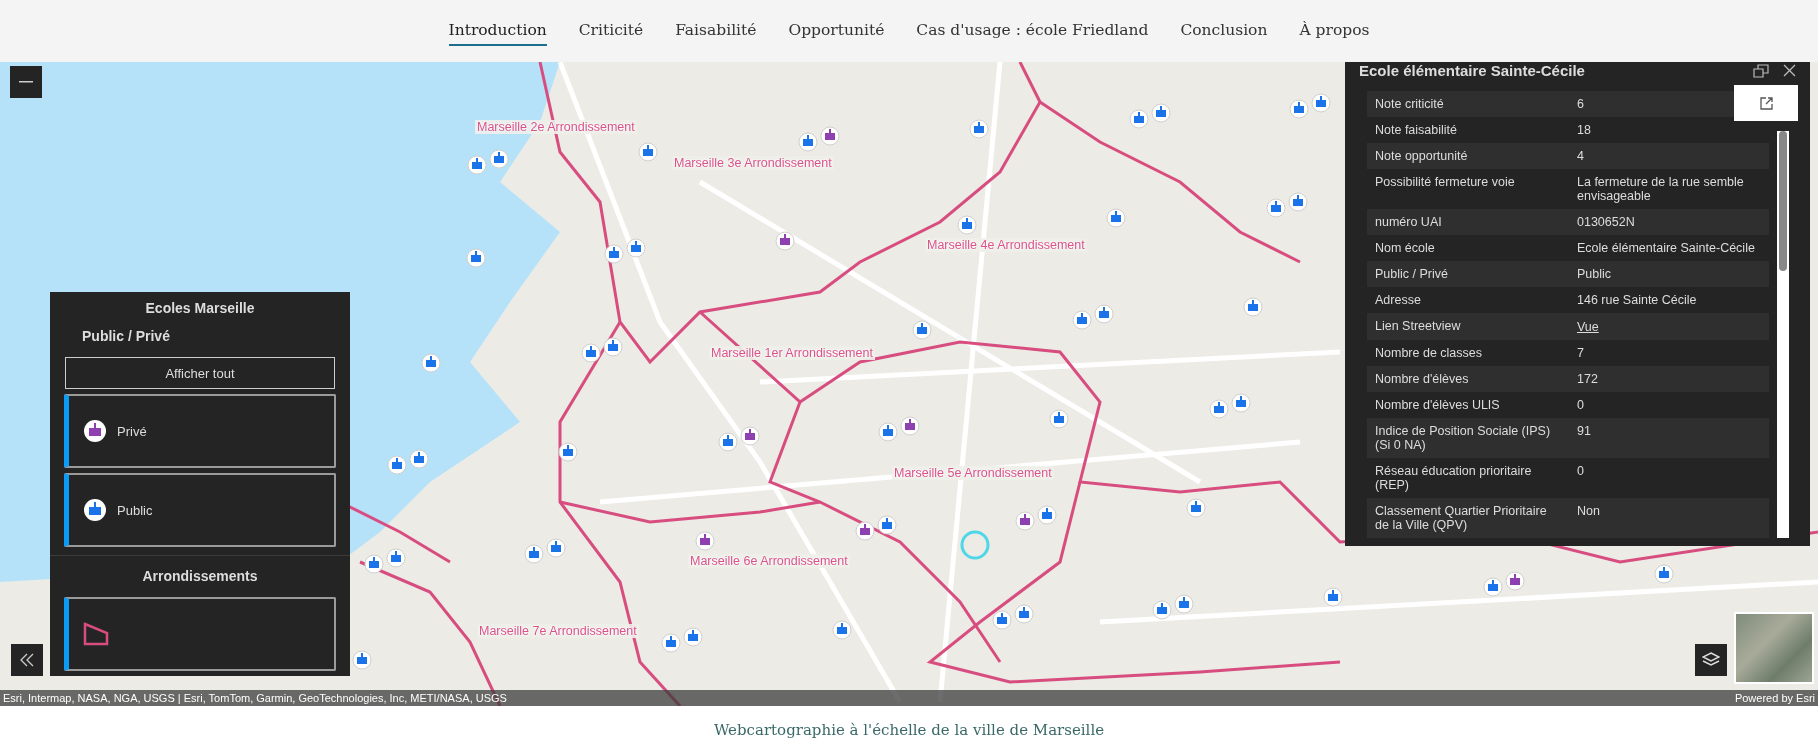 Image resolution: width=1818 pixels, height=754 pixels. What do you see at coordinates (497, 31) in the screenshot?
I see `nav-tab: Introduction` at bounding box center [497, 31].